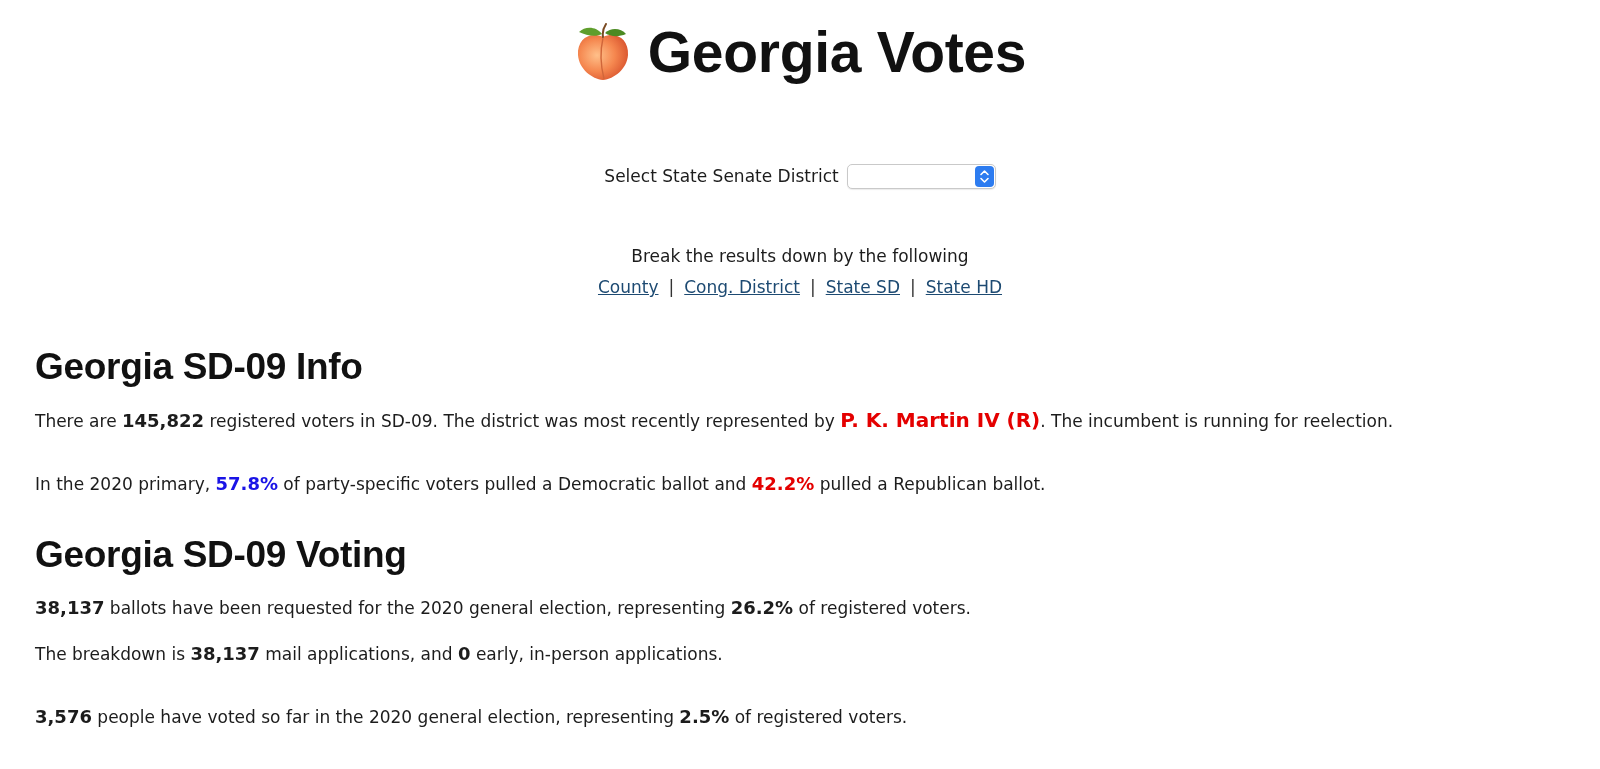  I want to click on section-heading: Georgia SD-09 Voting, so click(221, 555).